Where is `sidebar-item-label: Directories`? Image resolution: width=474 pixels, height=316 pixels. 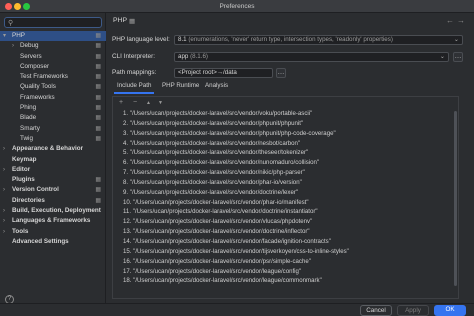 sidebar-item-label: Directories is located at coordinates (28, 200).